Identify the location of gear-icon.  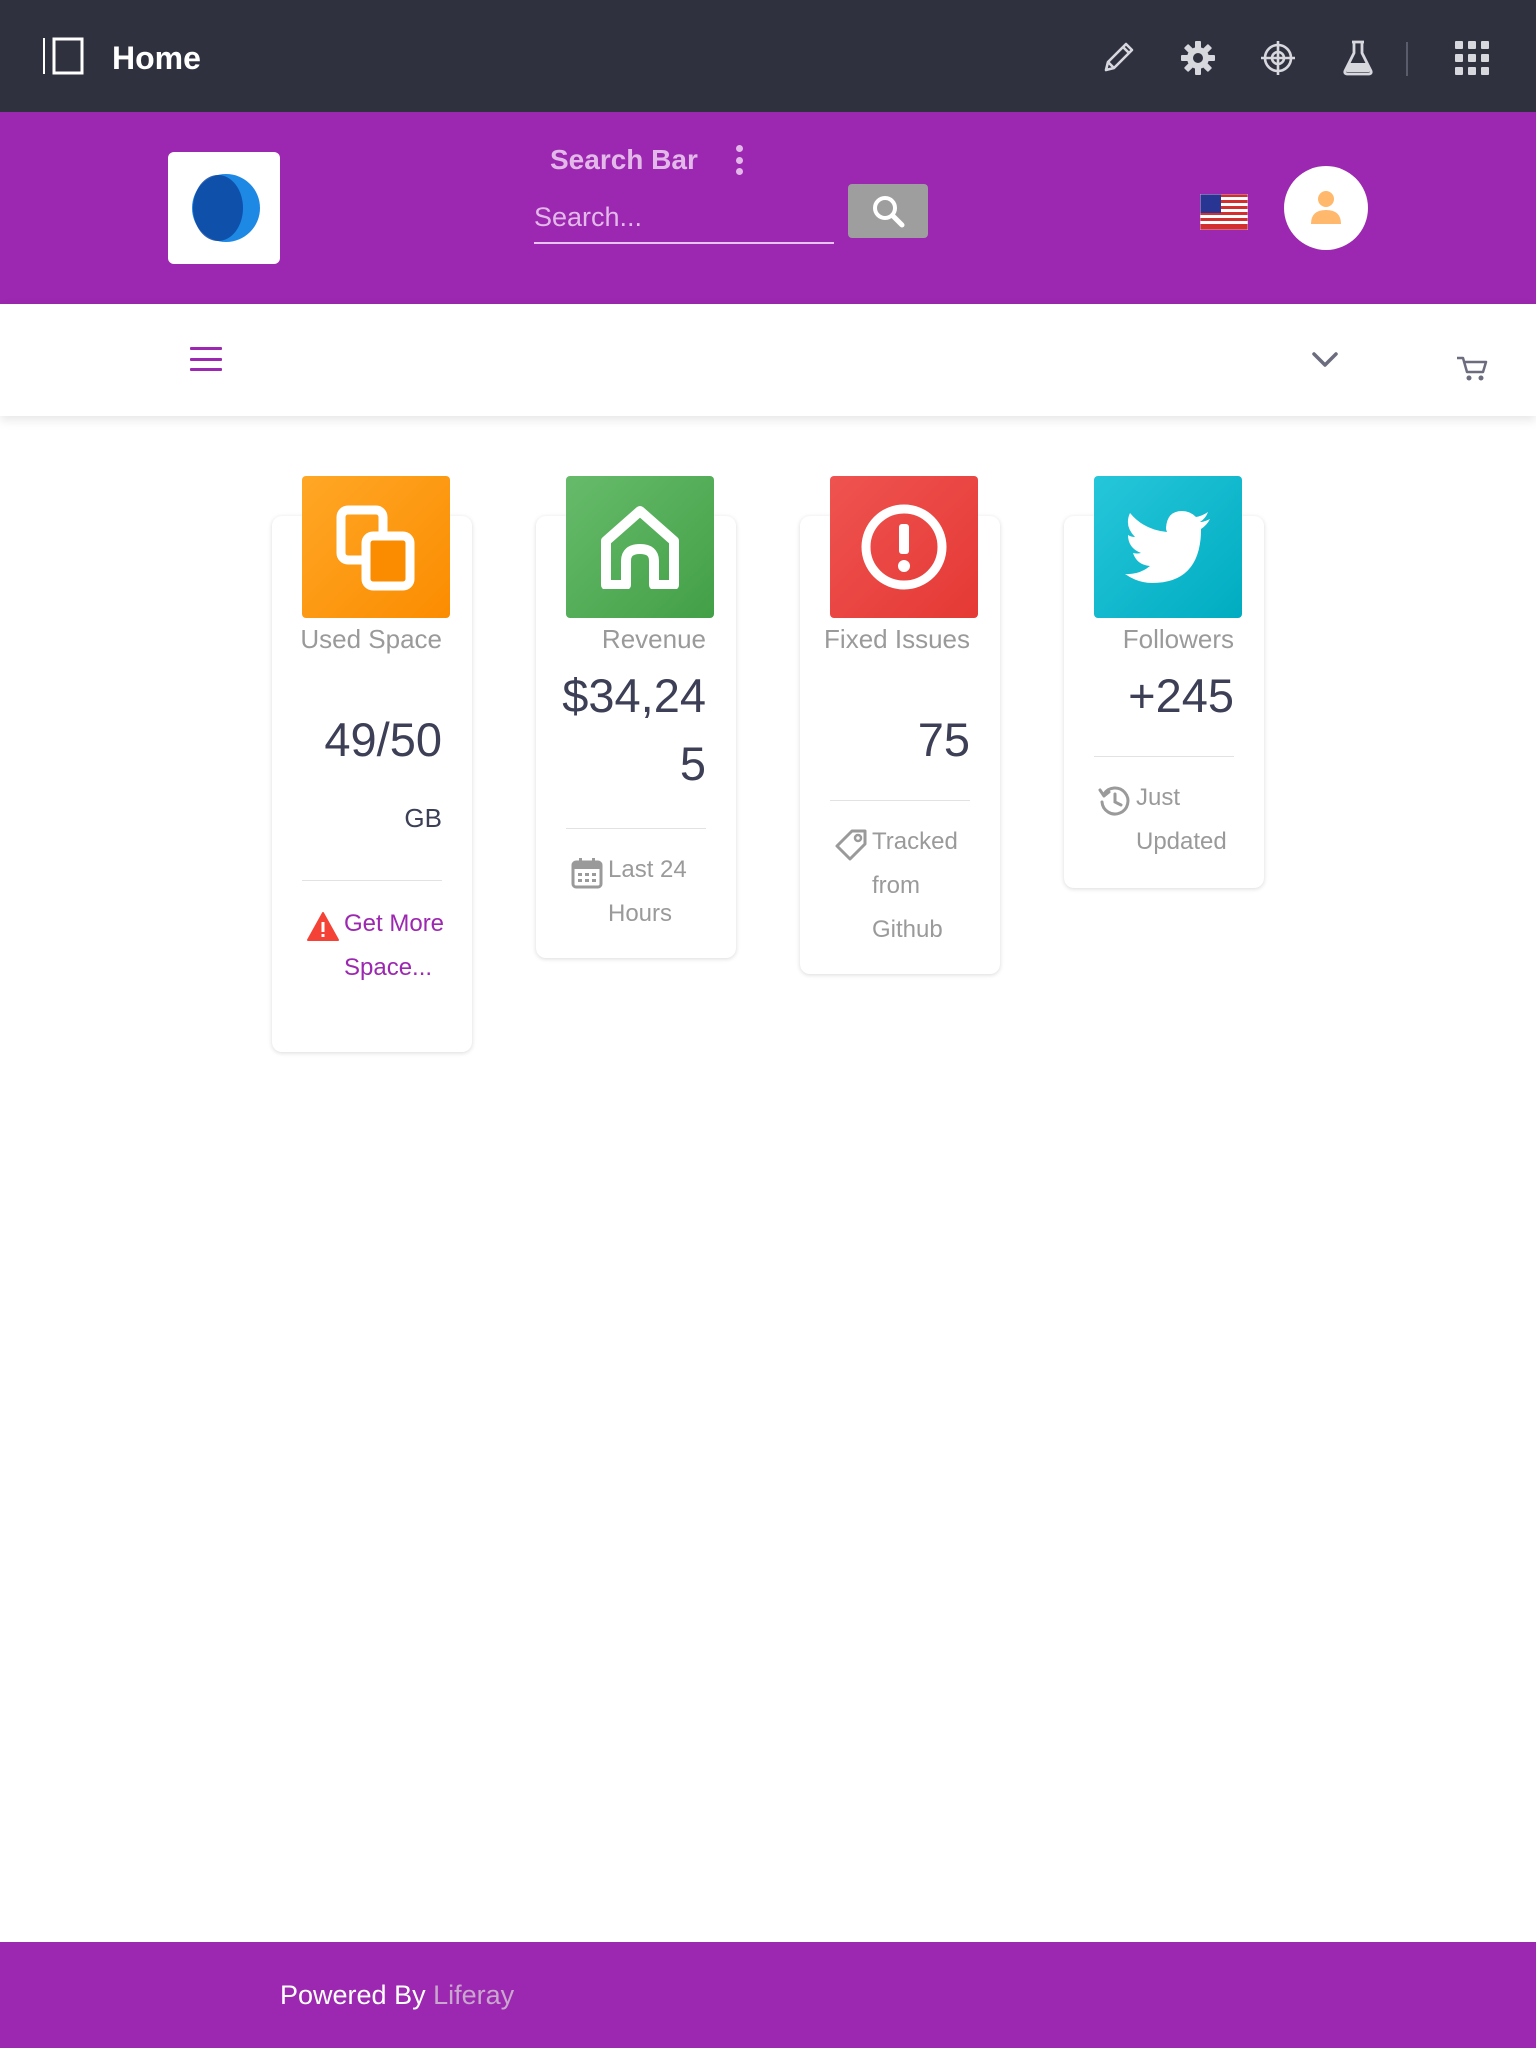
(1198, 58).